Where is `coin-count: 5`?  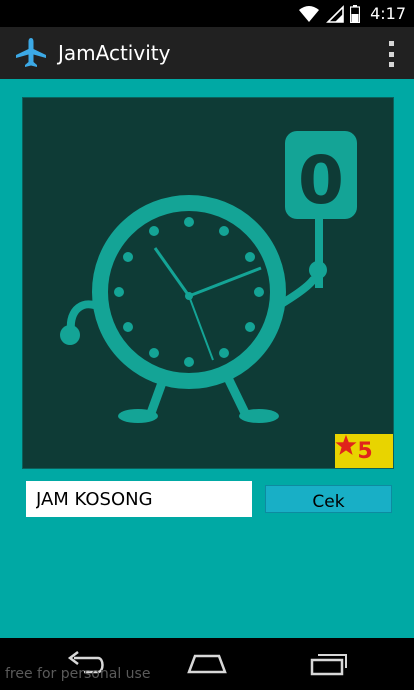 coin-count: 5 is located at coordinates (365, 451).